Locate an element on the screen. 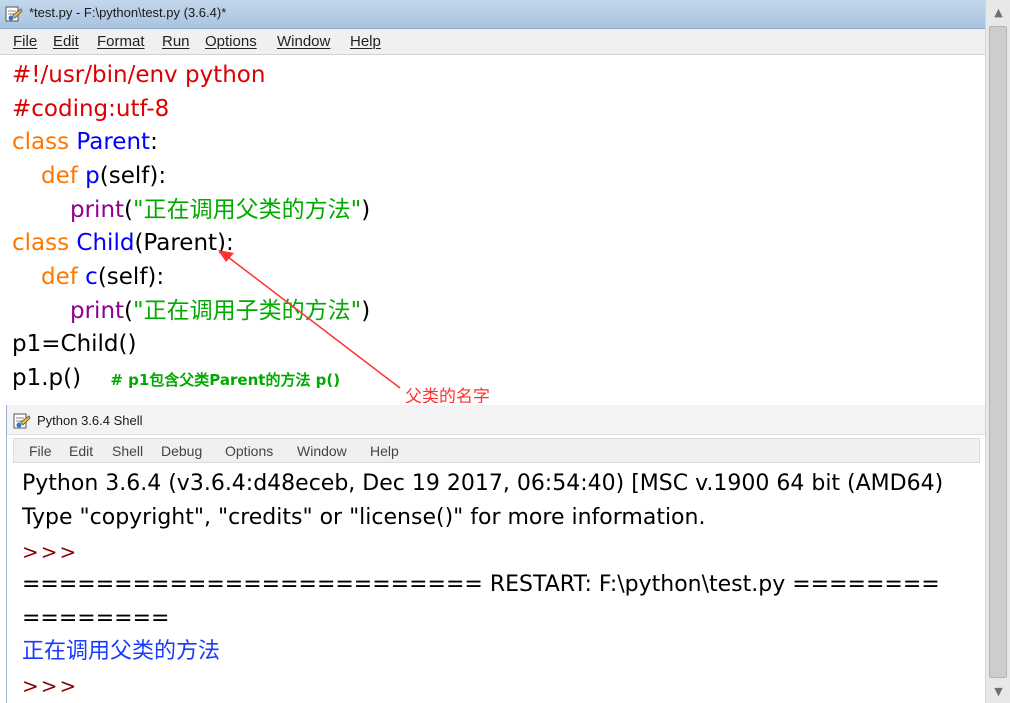 The width and height of the screenshot is (1010, 703). code-line-5: print("正在调用父类的方法") is located at coordinates (220, 210).